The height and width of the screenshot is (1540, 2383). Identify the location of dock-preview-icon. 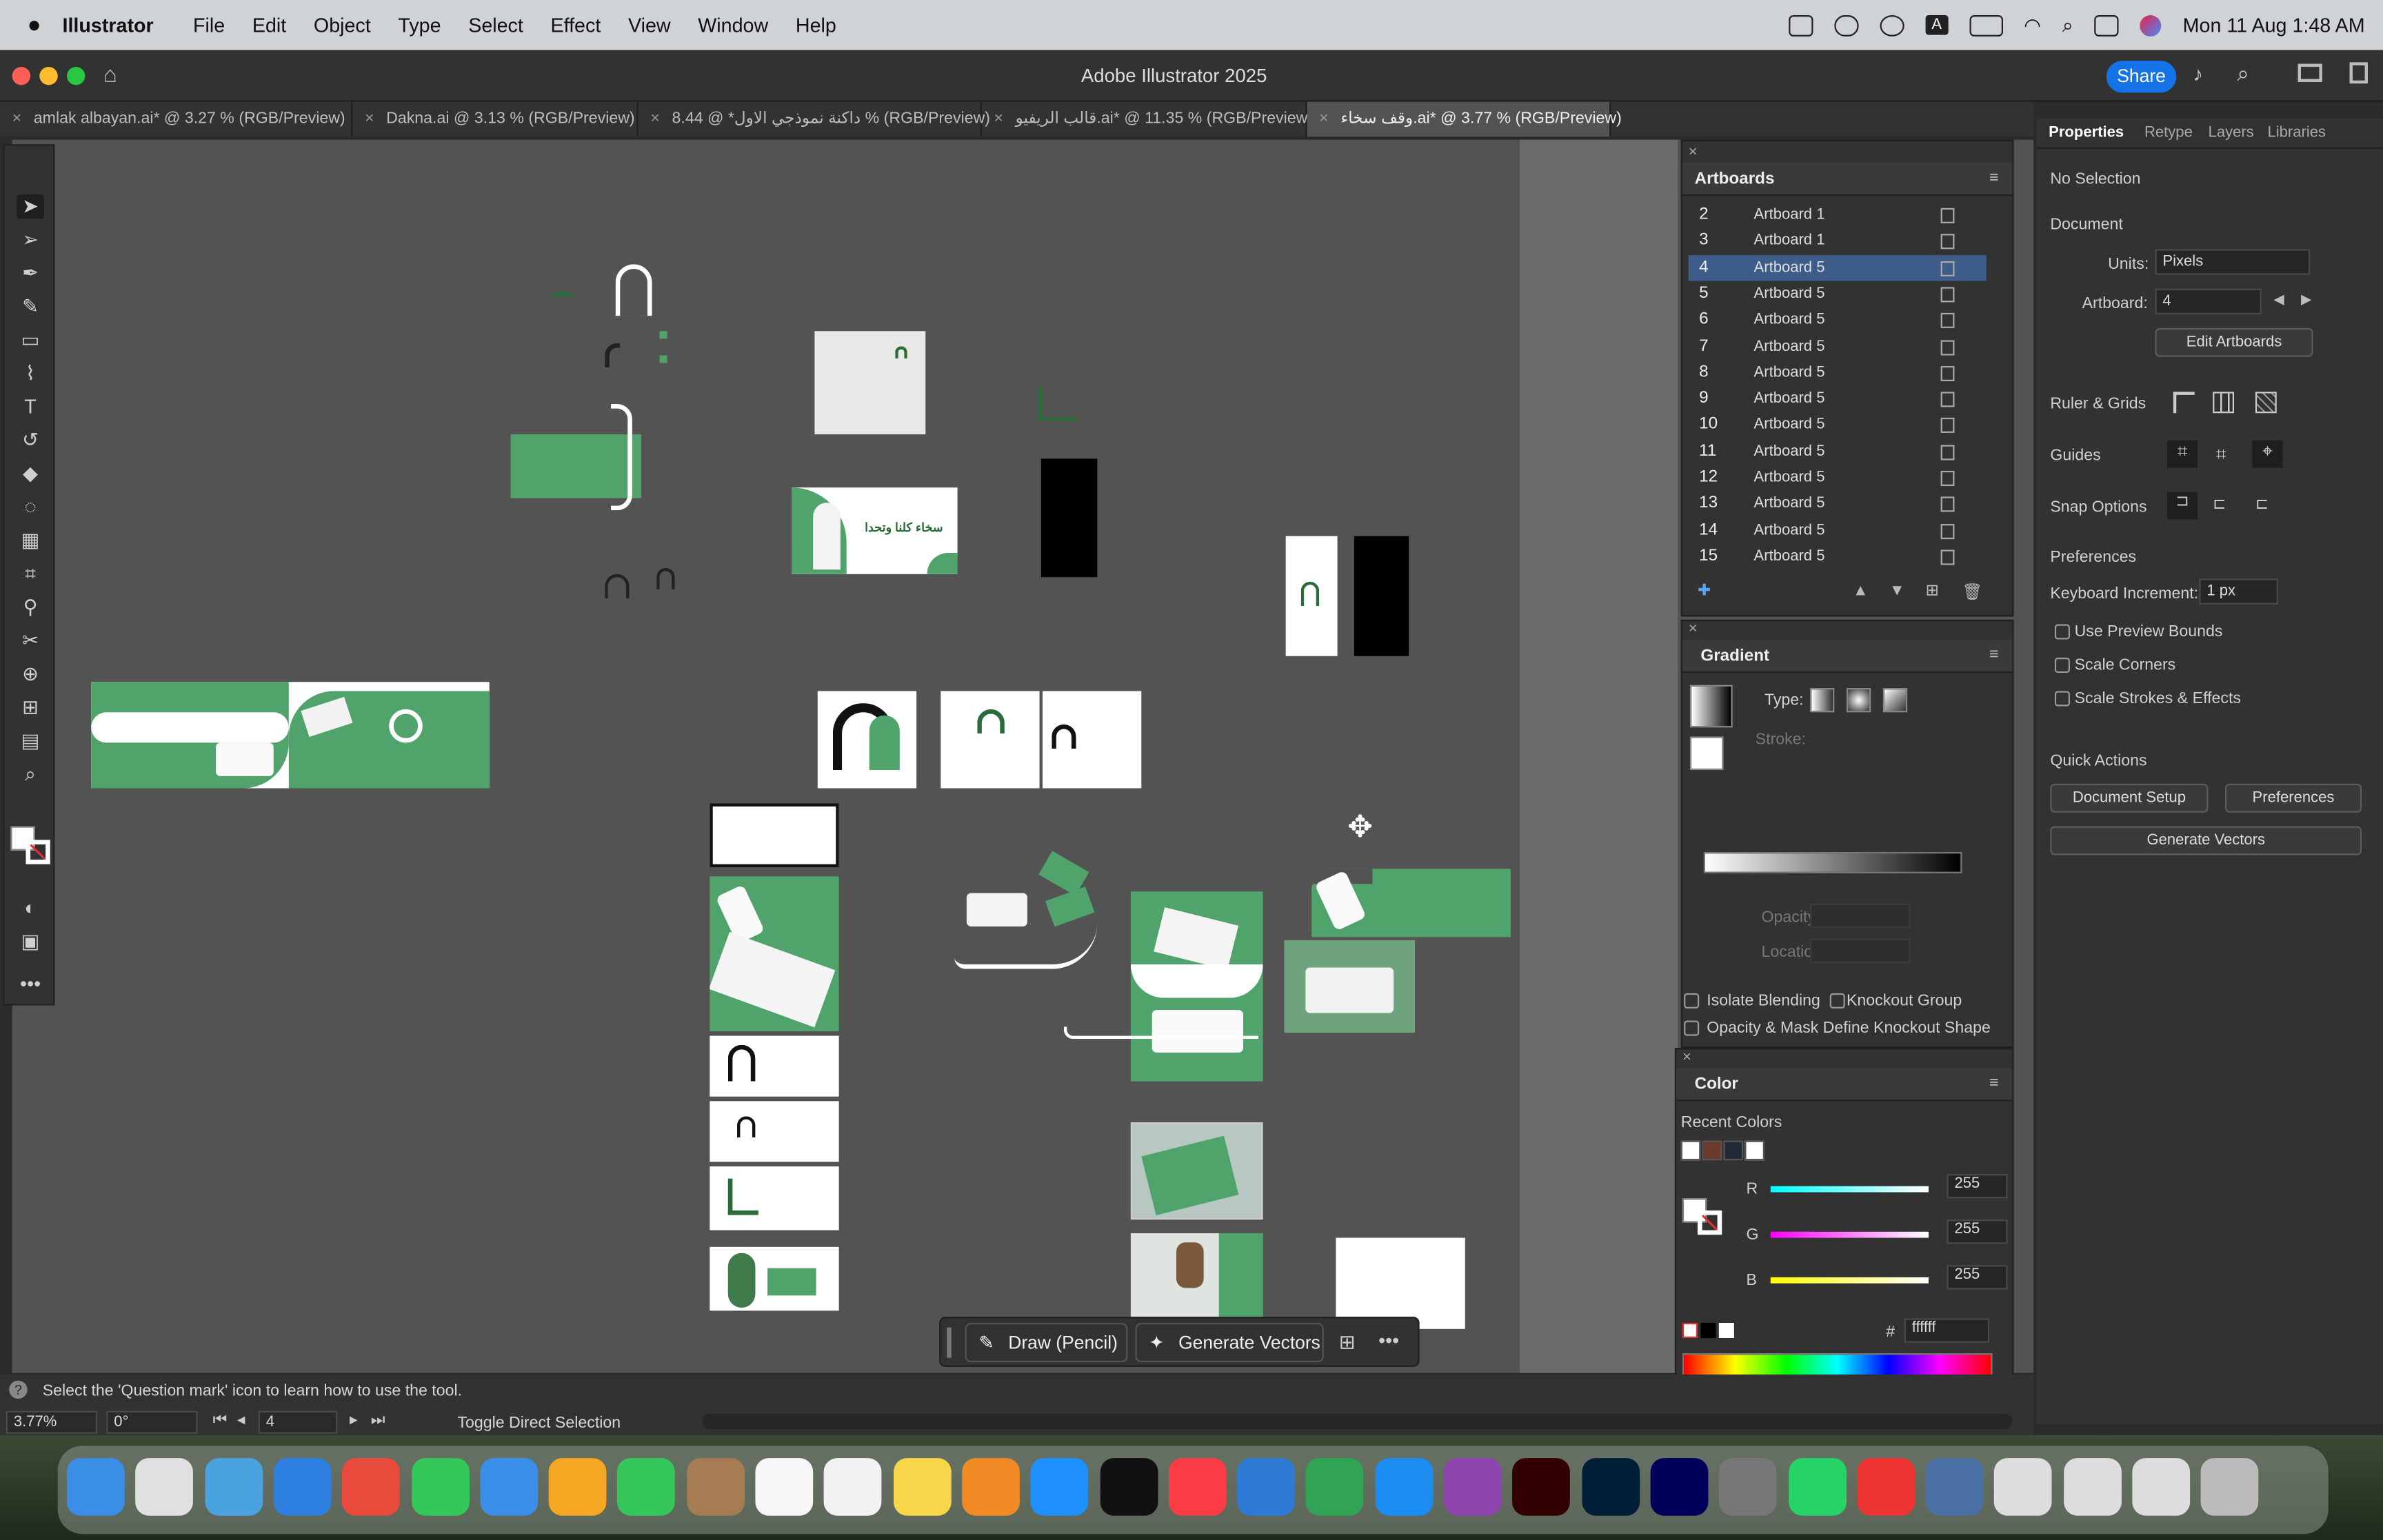
(1954, 1487).